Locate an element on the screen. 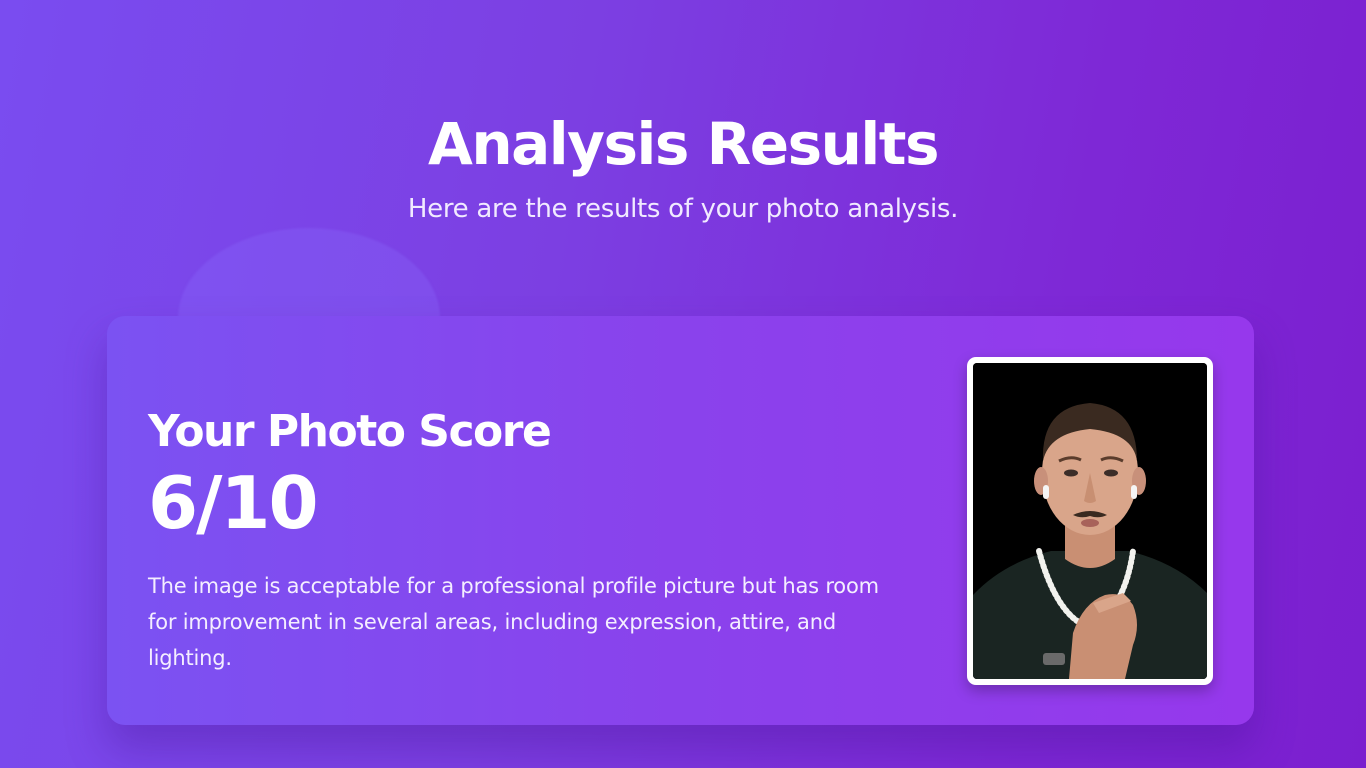 The height and width of the screenshot is (768, 1366). portrait-illustration is located at coordinates (1090, 521).